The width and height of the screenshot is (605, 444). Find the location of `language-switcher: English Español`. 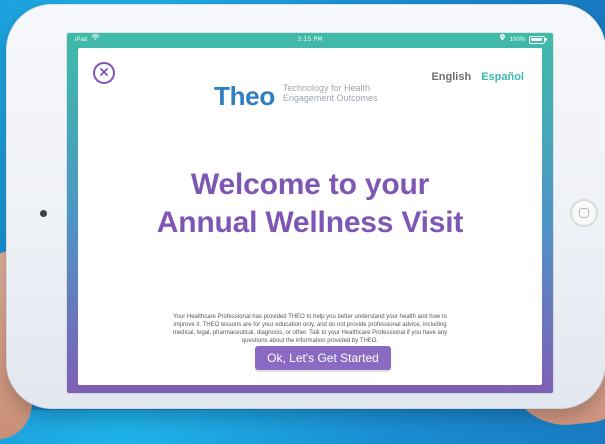

language-switcher: English Español is located at coordinates (477, 77).